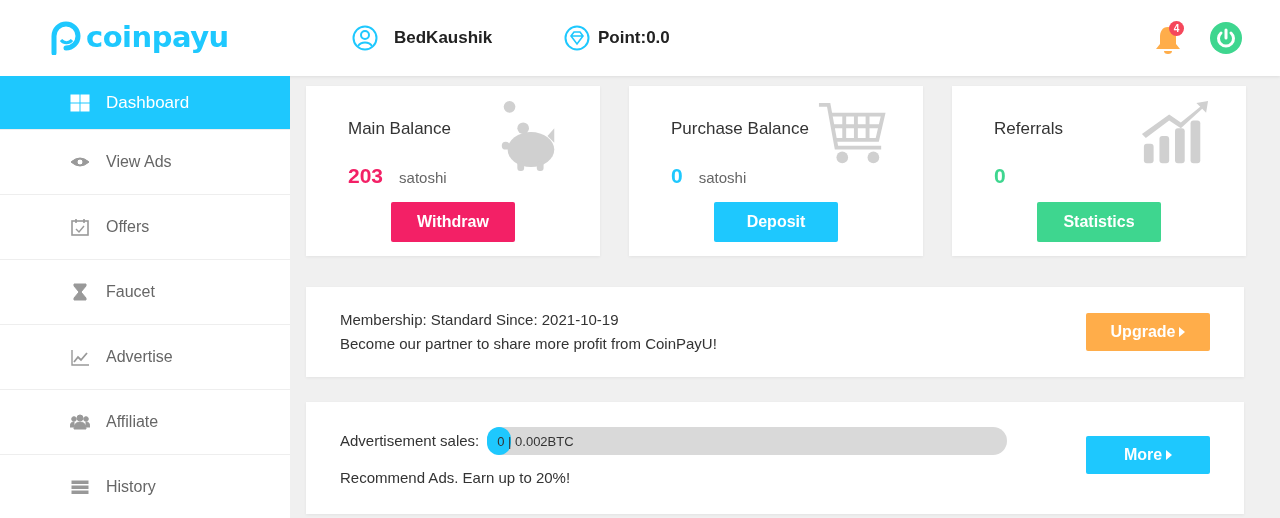 The height and width of the screenshot is (518, 1280). I want to click on list-icon, so click(80, 487).